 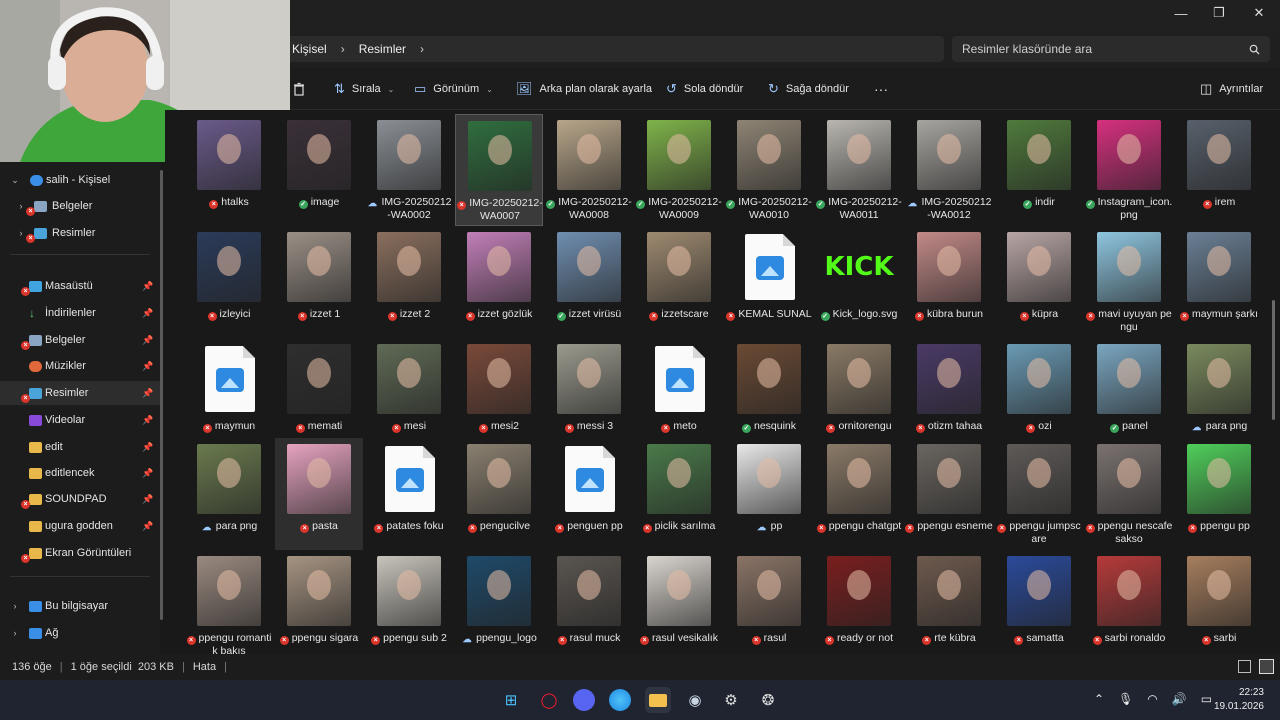 What do you see at coordinates (309, 49) in the screenshot?
I see `breadcrumb-kisisel: Kişisel` at bounding box center [309, 49].